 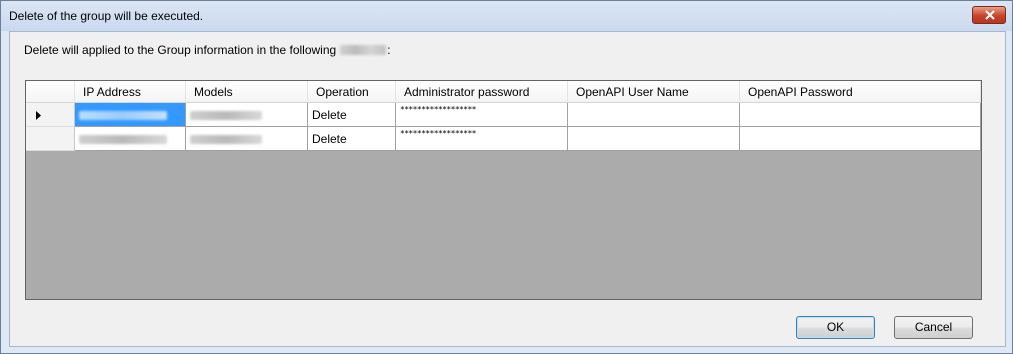 What do you see at coordinates (933, 327) in the screenshot?
I see `cancel-button: Cancel` at bounding box center [933, 327].